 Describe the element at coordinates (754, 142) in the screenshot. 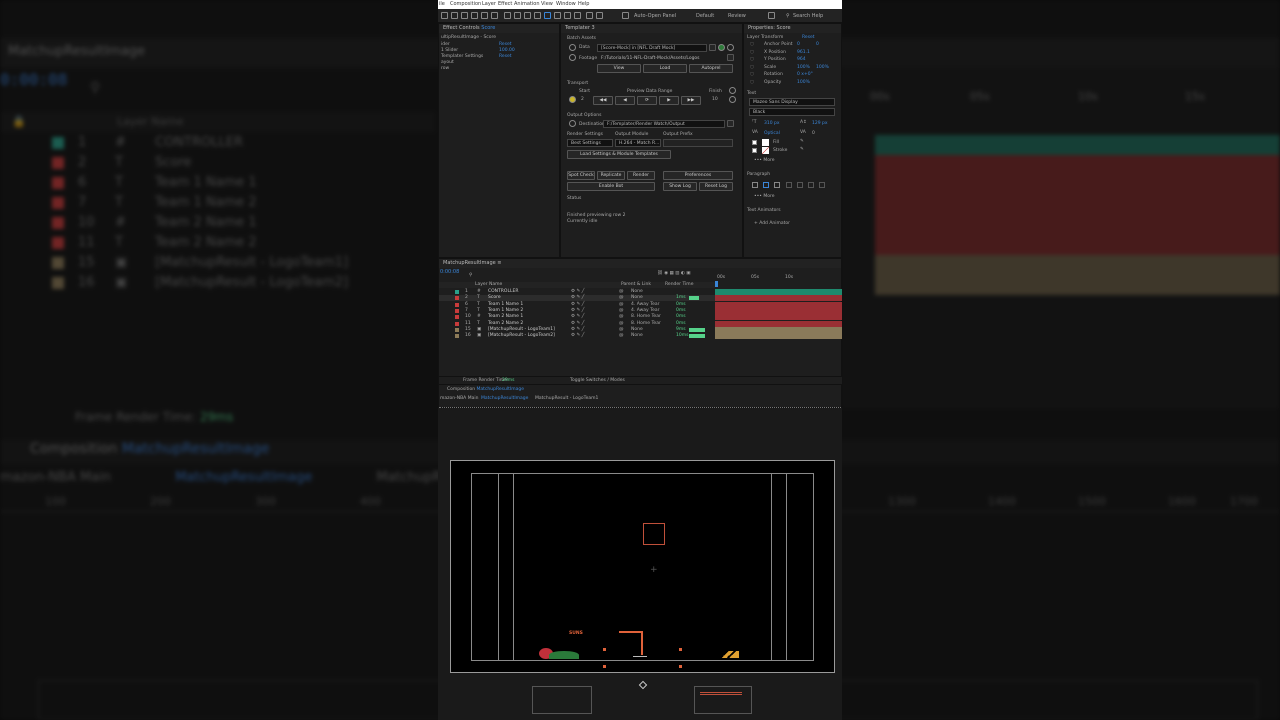

I see `fill-checkbox` at that location.